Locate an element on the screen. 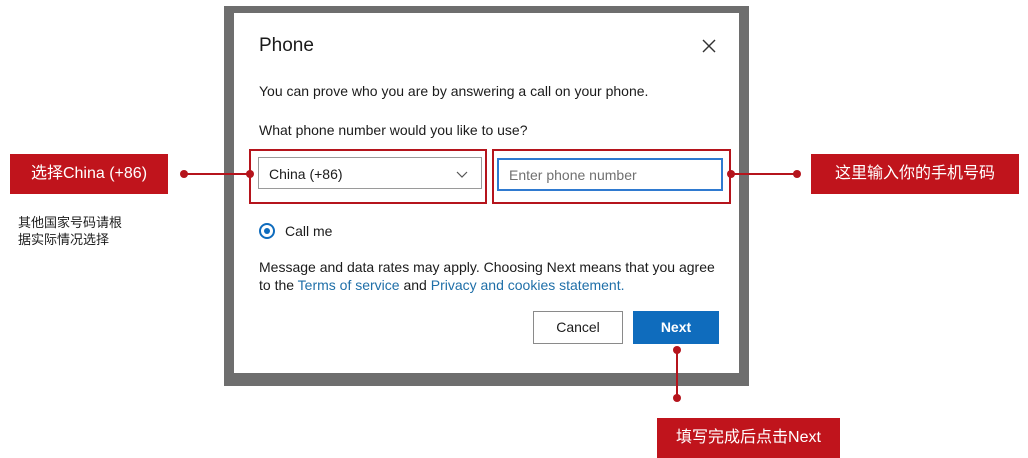 This screenshot has width=1028, height=458. right-callout: 这里输入你的手机号码 is located at coordinates (915, 174).